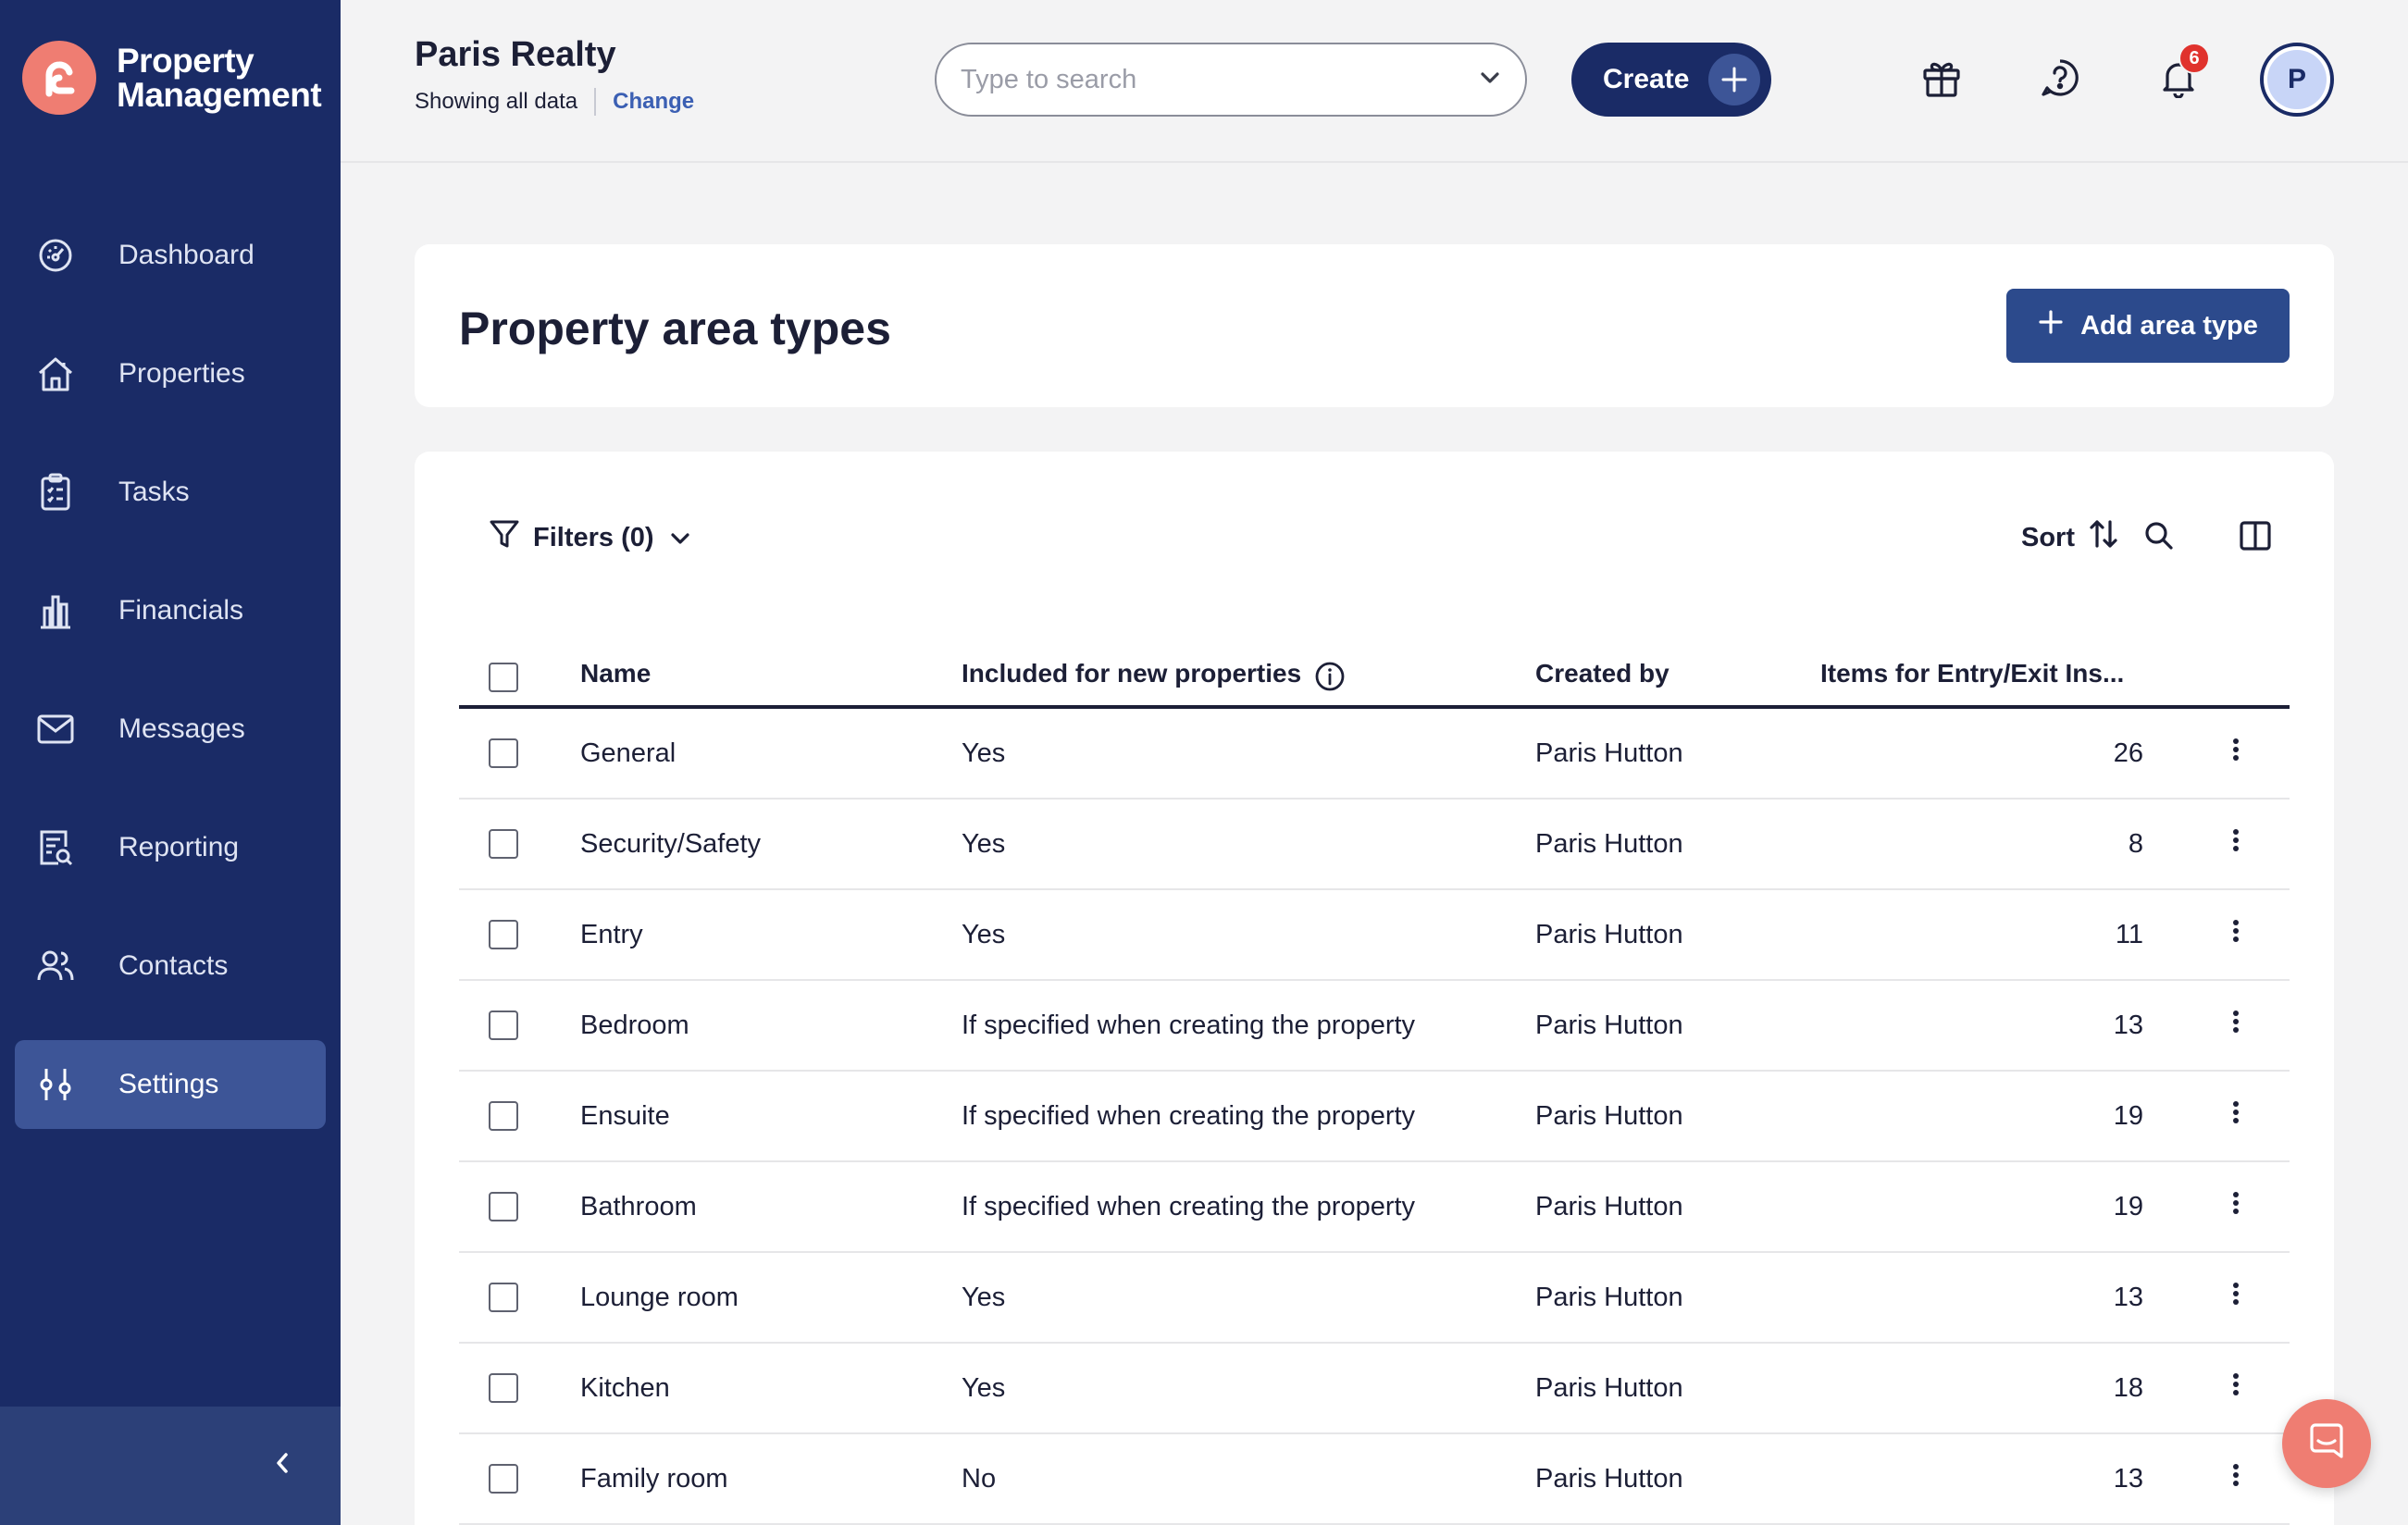  I want to click on sidebar-item-label: Contacts, so click(173, 965).